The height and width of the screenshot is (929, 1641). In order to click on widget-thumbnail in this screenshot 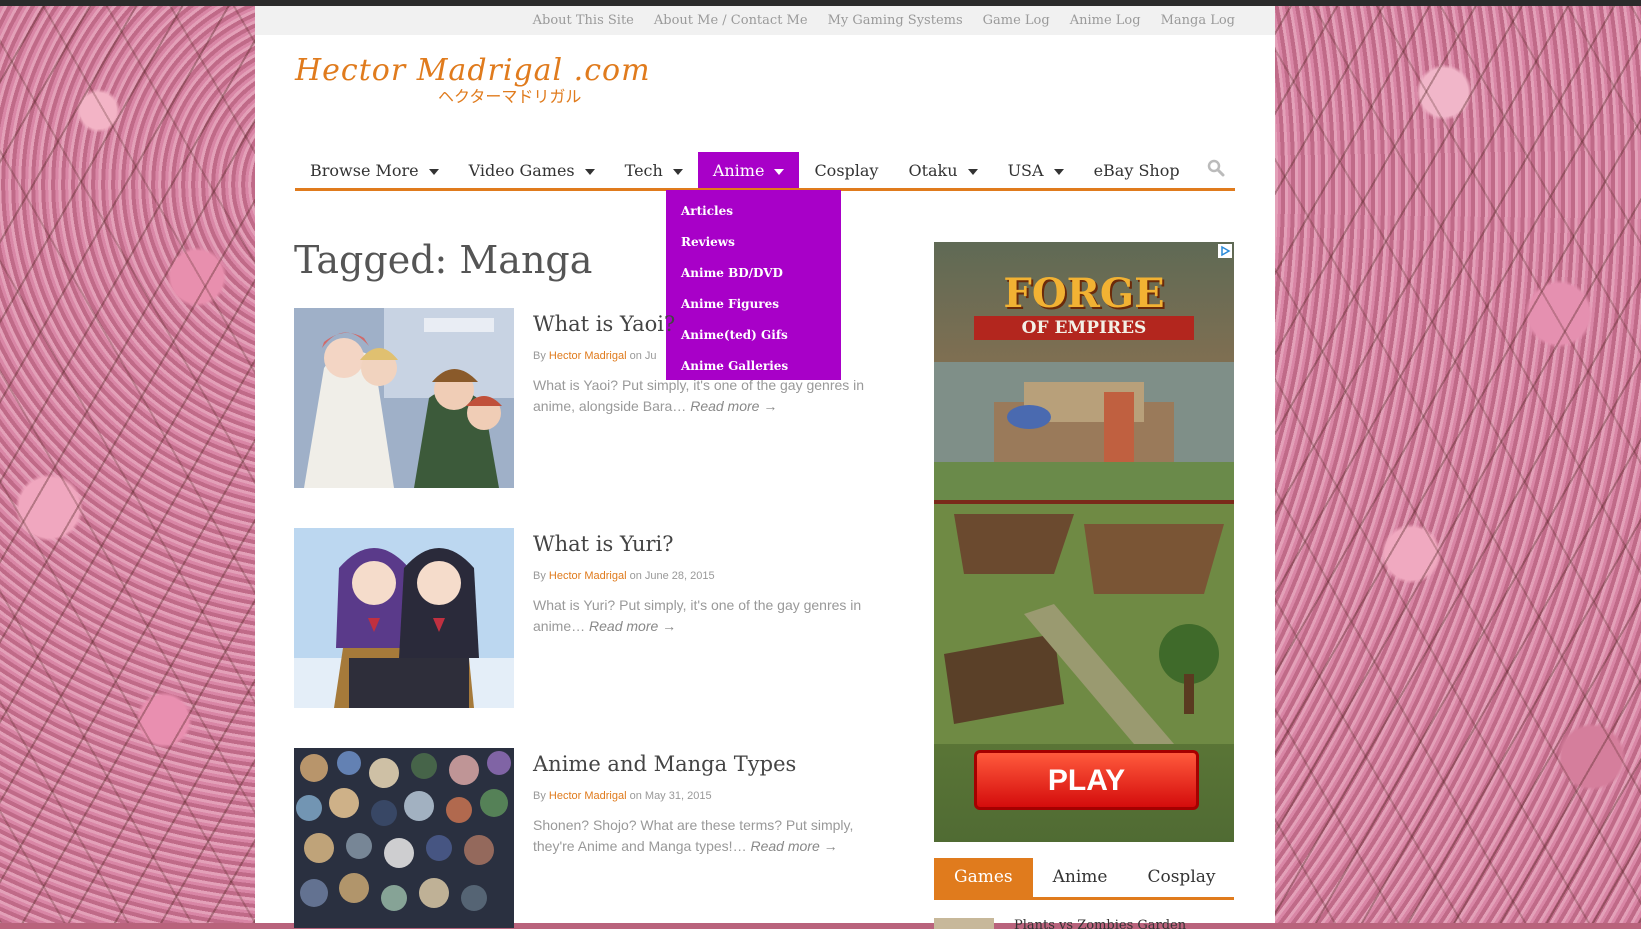, I will do `click(964, 923)`.